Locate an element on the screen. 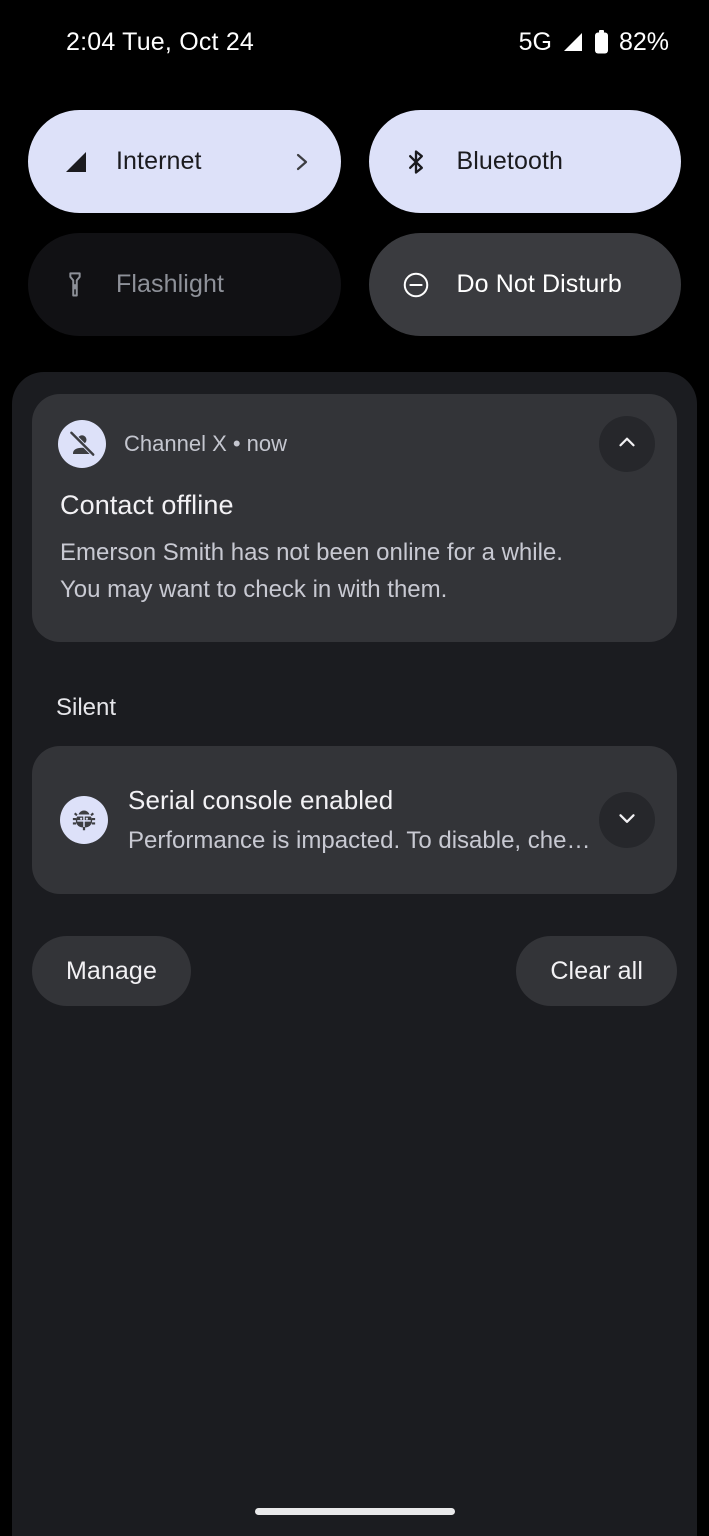 This screenshot has width=709, height=1536. chevron-up-icon is located at coordinates (627, 444).